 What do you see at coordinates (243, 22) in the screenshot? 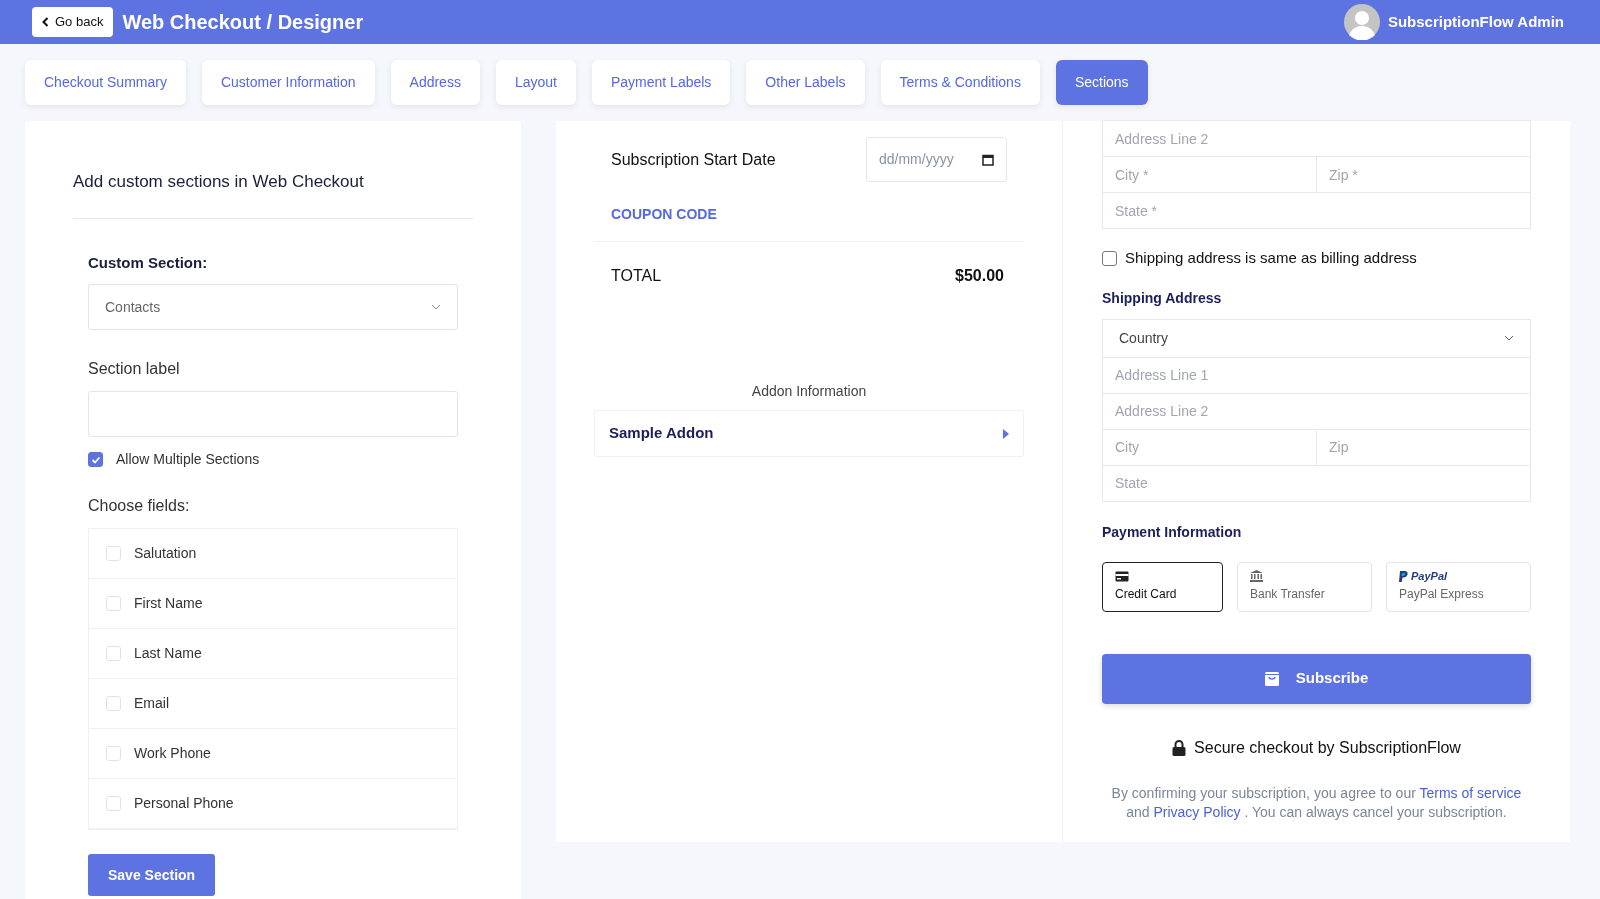
I see `page-title: Web Checkout / Designer` at bounding box center [243, 22].